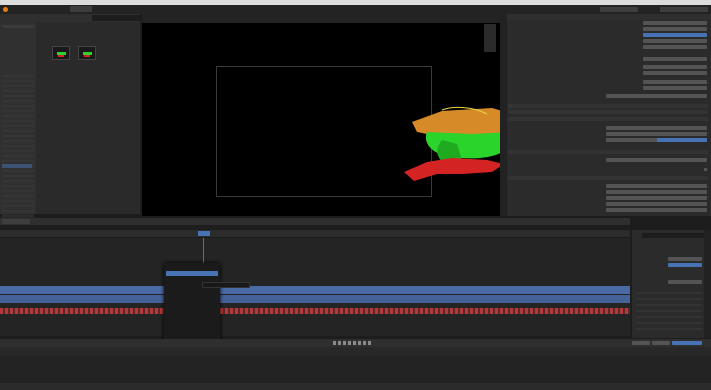  What do you see at coordinates (707, 284) in the screenshot?
I see `strip-sidebar-tabs` at bounding box center [707, 284].